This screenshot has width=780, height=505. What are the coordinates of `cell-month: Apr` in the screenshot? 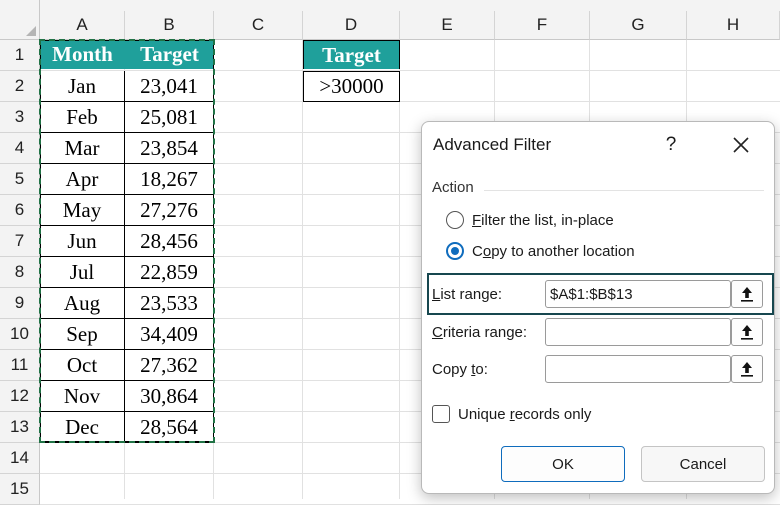 It's located at (82, 179).